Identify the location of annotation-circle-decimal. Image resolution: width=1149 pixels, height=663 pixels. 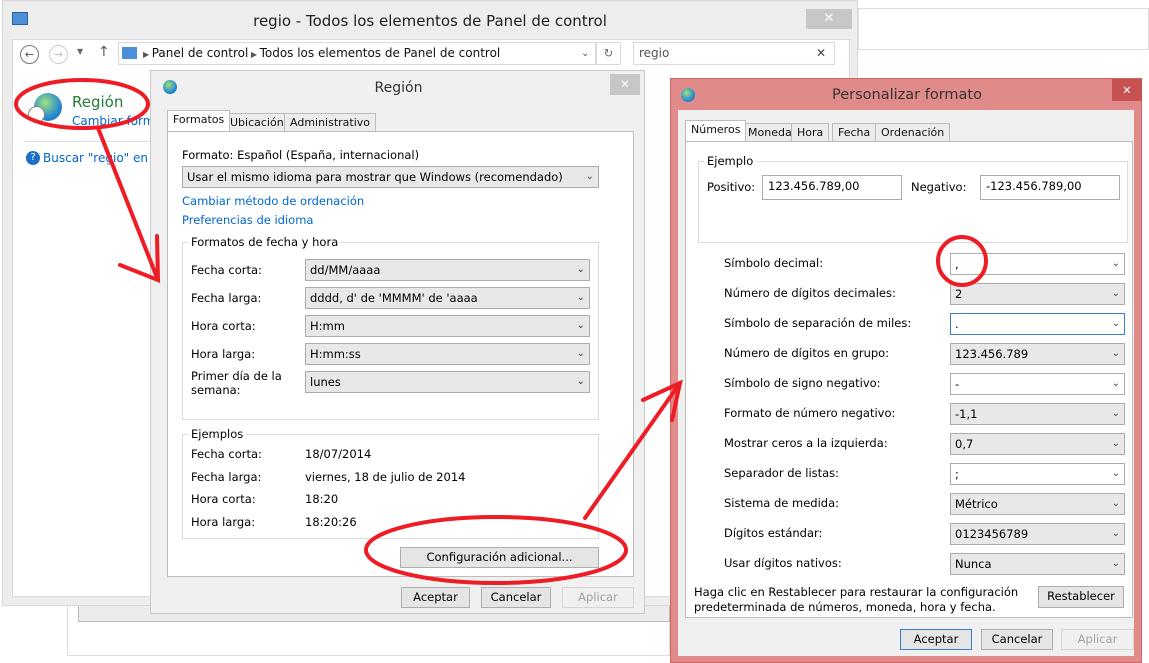
(962, 261).